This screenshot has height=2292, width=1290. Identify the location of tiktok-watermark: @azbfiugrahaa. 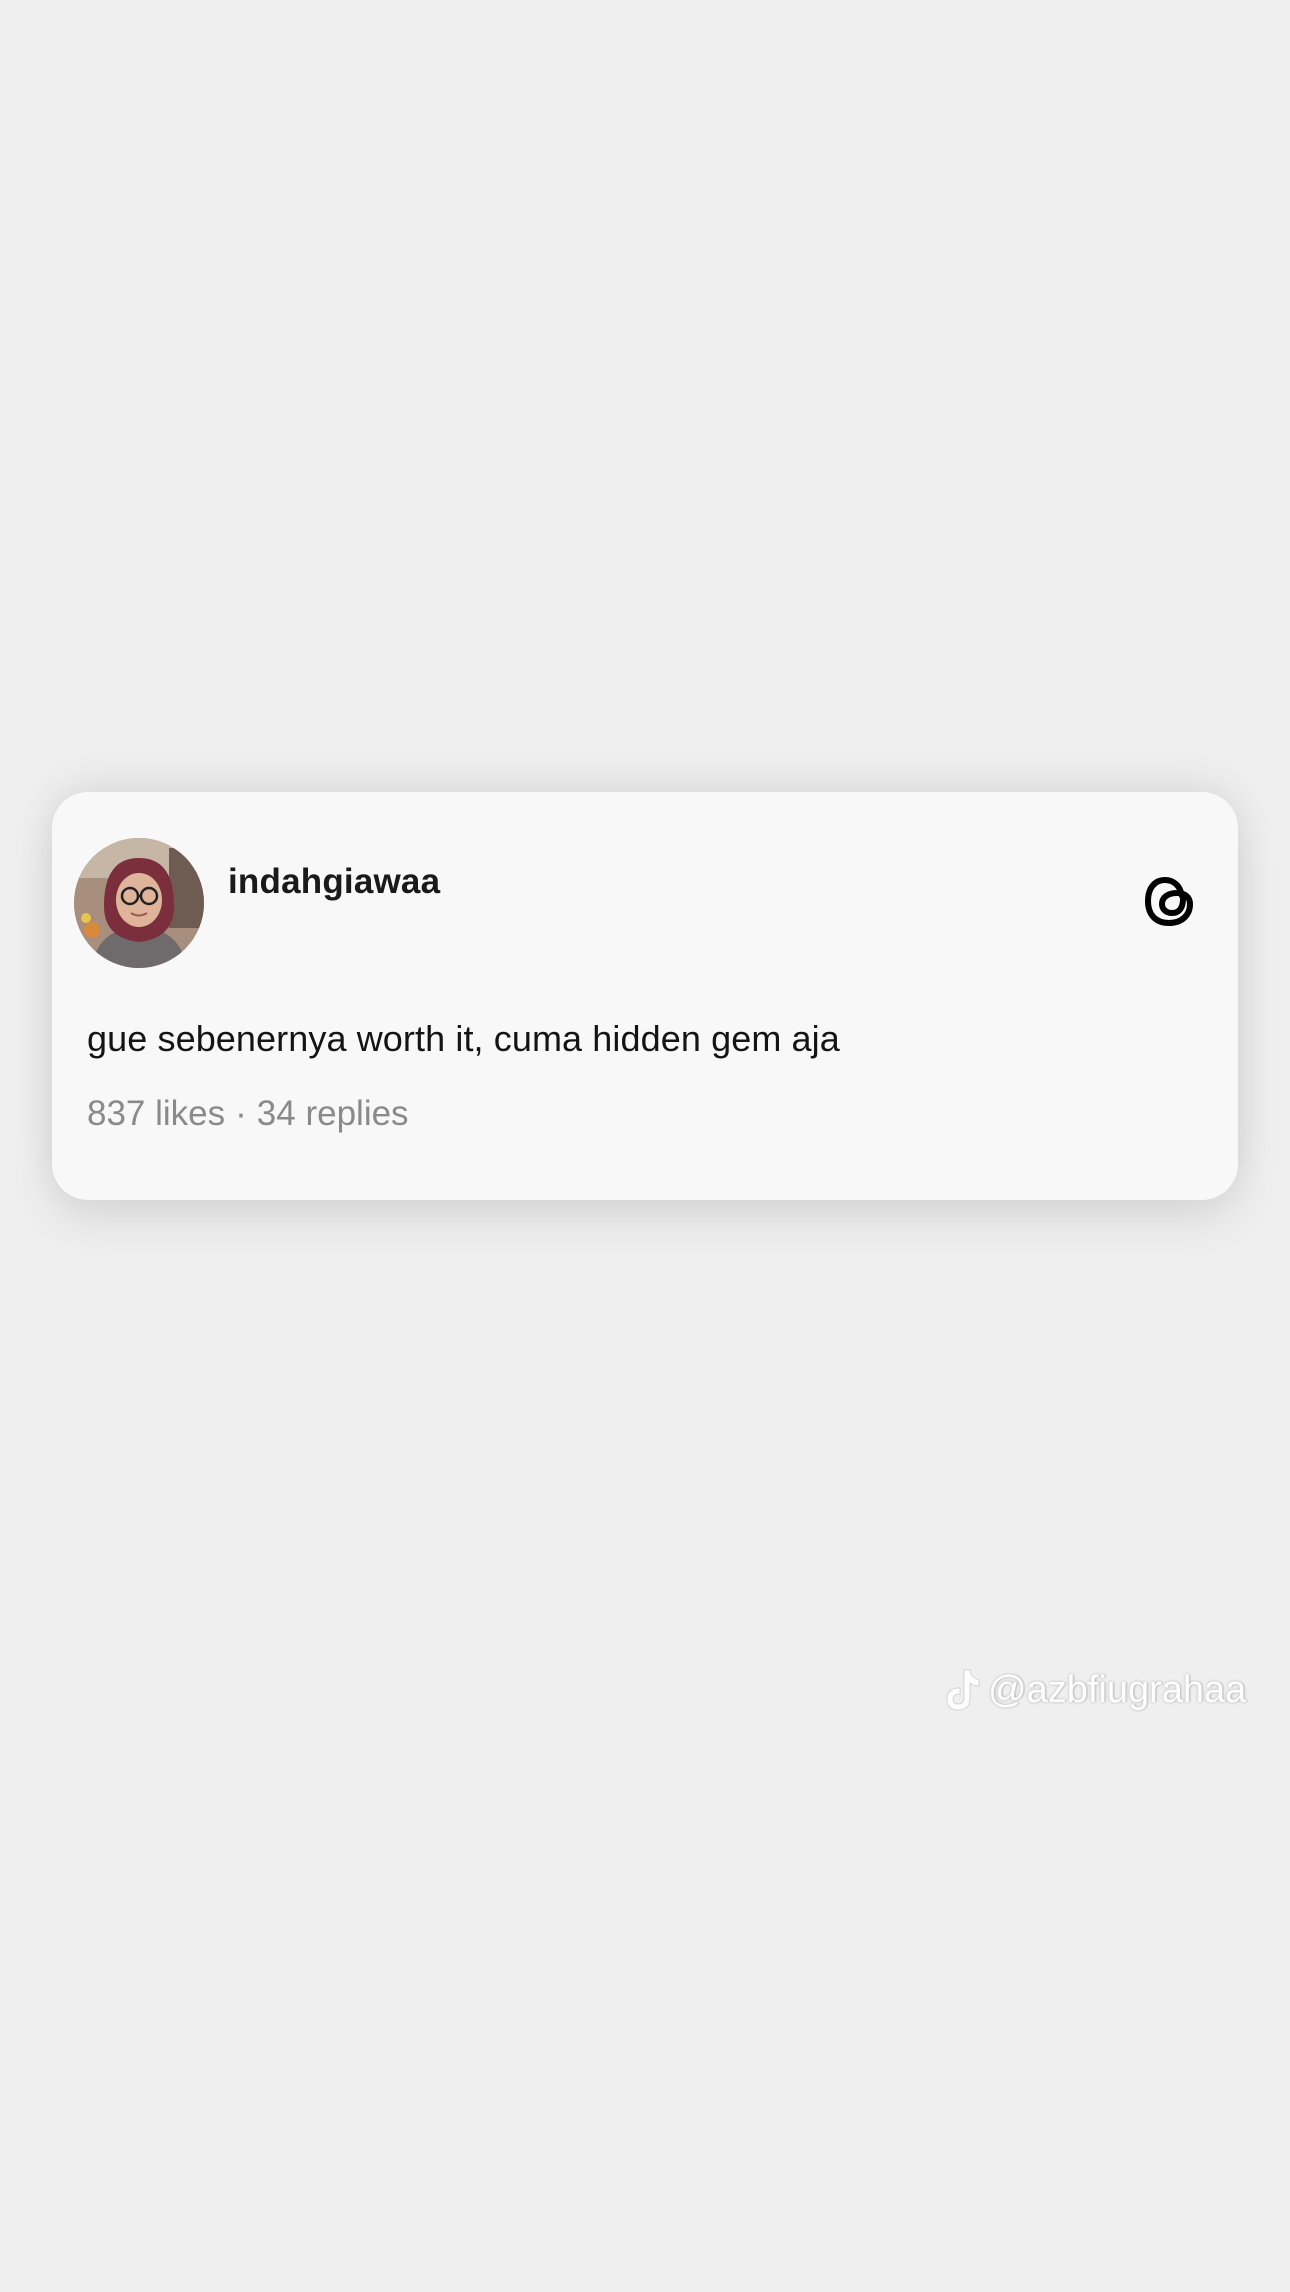
(1094, 1690).